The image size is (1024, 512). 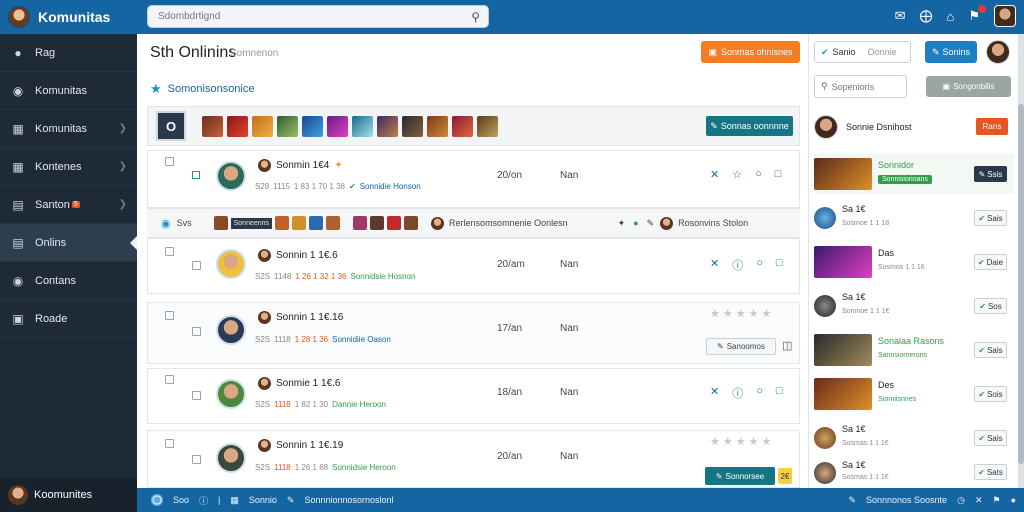 What do you see at coordinates (961, 500) in the screenshot?
I see `clock-icon: ◷` at bounding box center [961, 500].